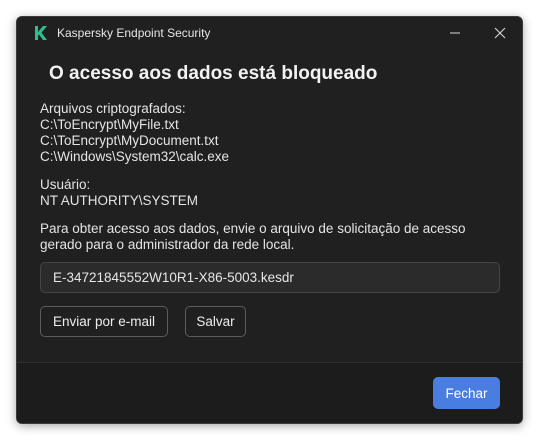  Describe the element at coordinates (269, 33) in the screenshot. I see `title-bar: Kaspersky Endpoint Security` at that location.